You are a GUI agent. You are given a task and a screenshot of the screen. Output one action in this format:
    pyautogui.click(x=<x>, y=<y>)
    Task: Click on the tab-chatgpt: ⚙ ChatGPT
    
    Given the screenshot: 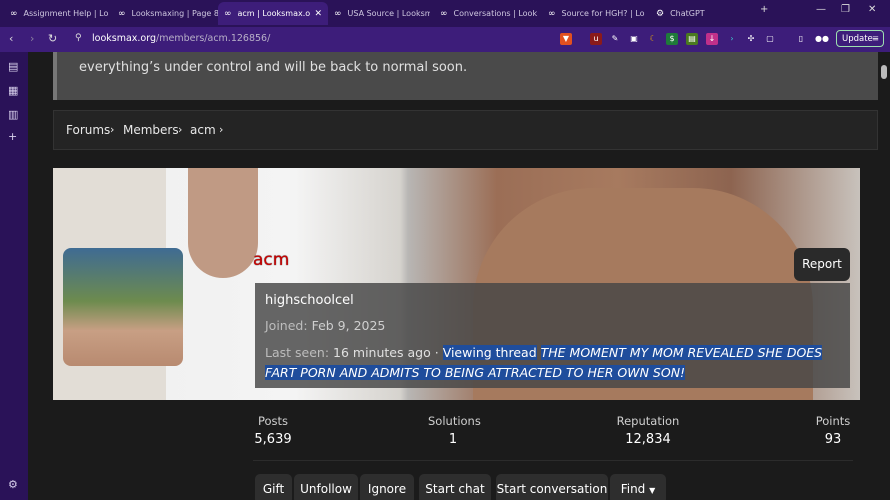 What is the action you would take?
    pyautogui.click(x=703, y=13)
    